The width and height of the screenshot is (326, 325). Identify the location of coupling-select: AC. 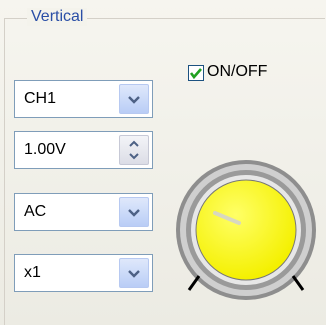
(83, 212).